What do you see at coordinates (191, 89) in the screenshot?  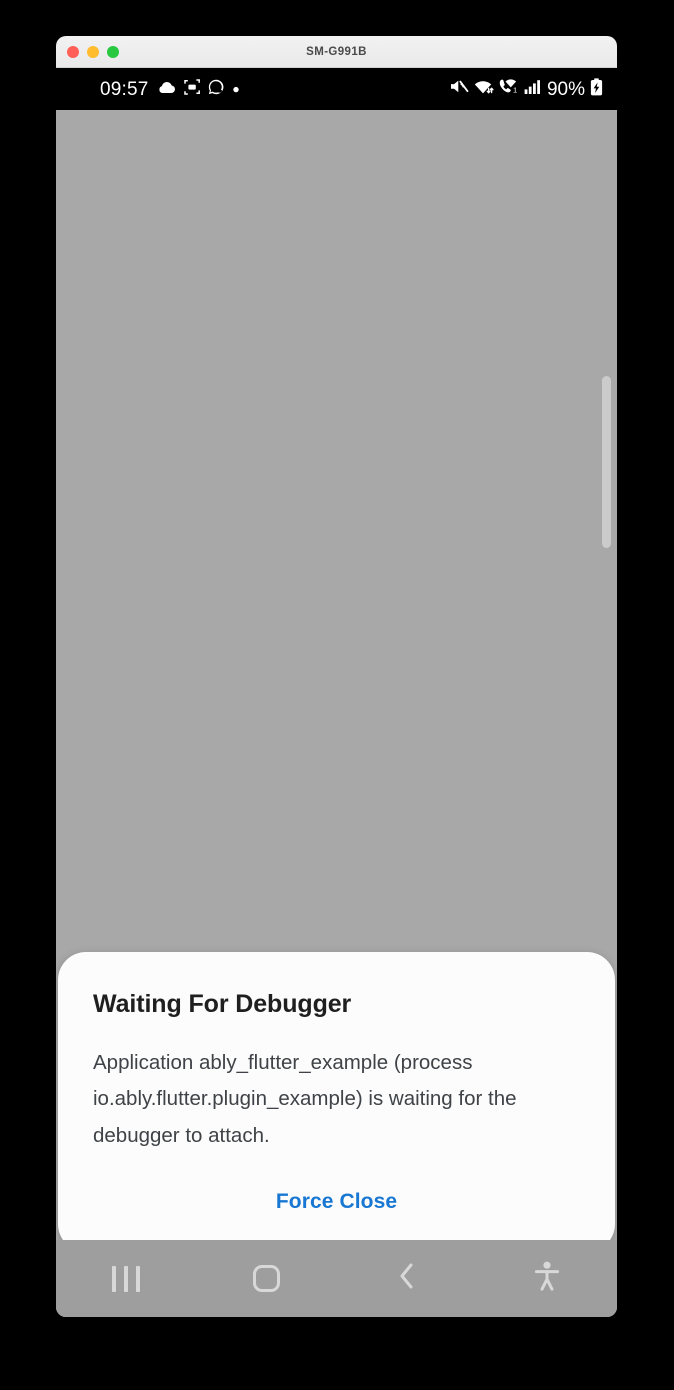 I see `scan-frame-icon` at bounding box center [191, 89].